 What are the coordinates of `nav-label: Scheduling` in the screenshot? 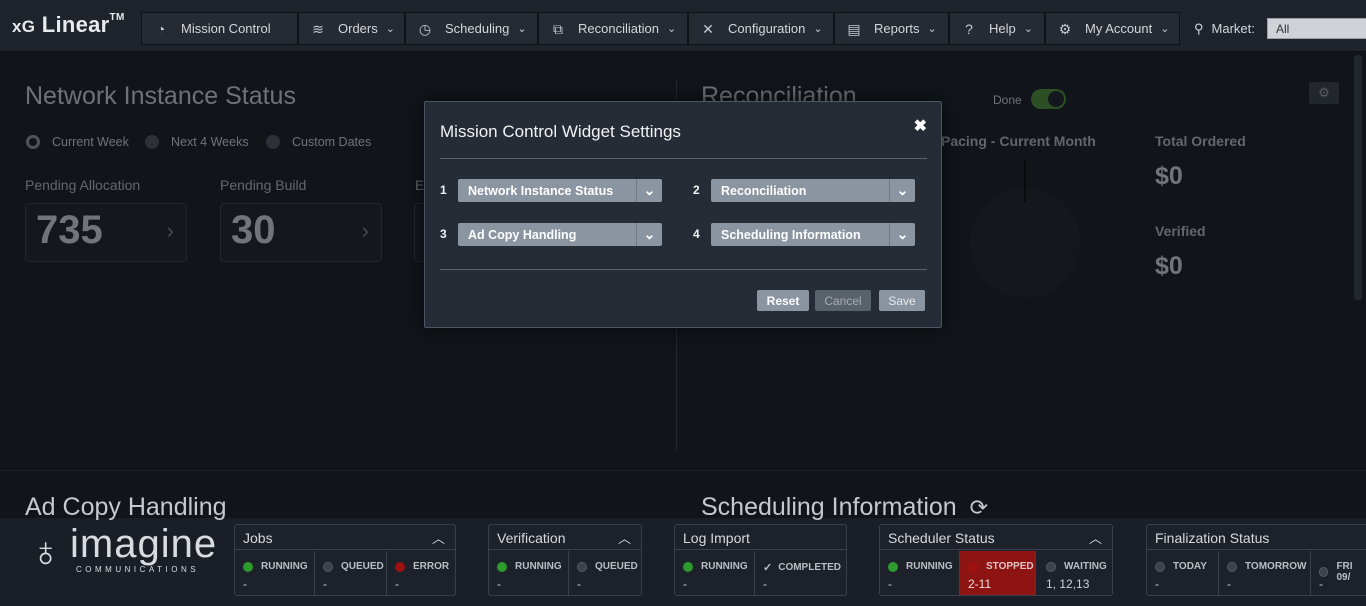 It's located at (477, 28).